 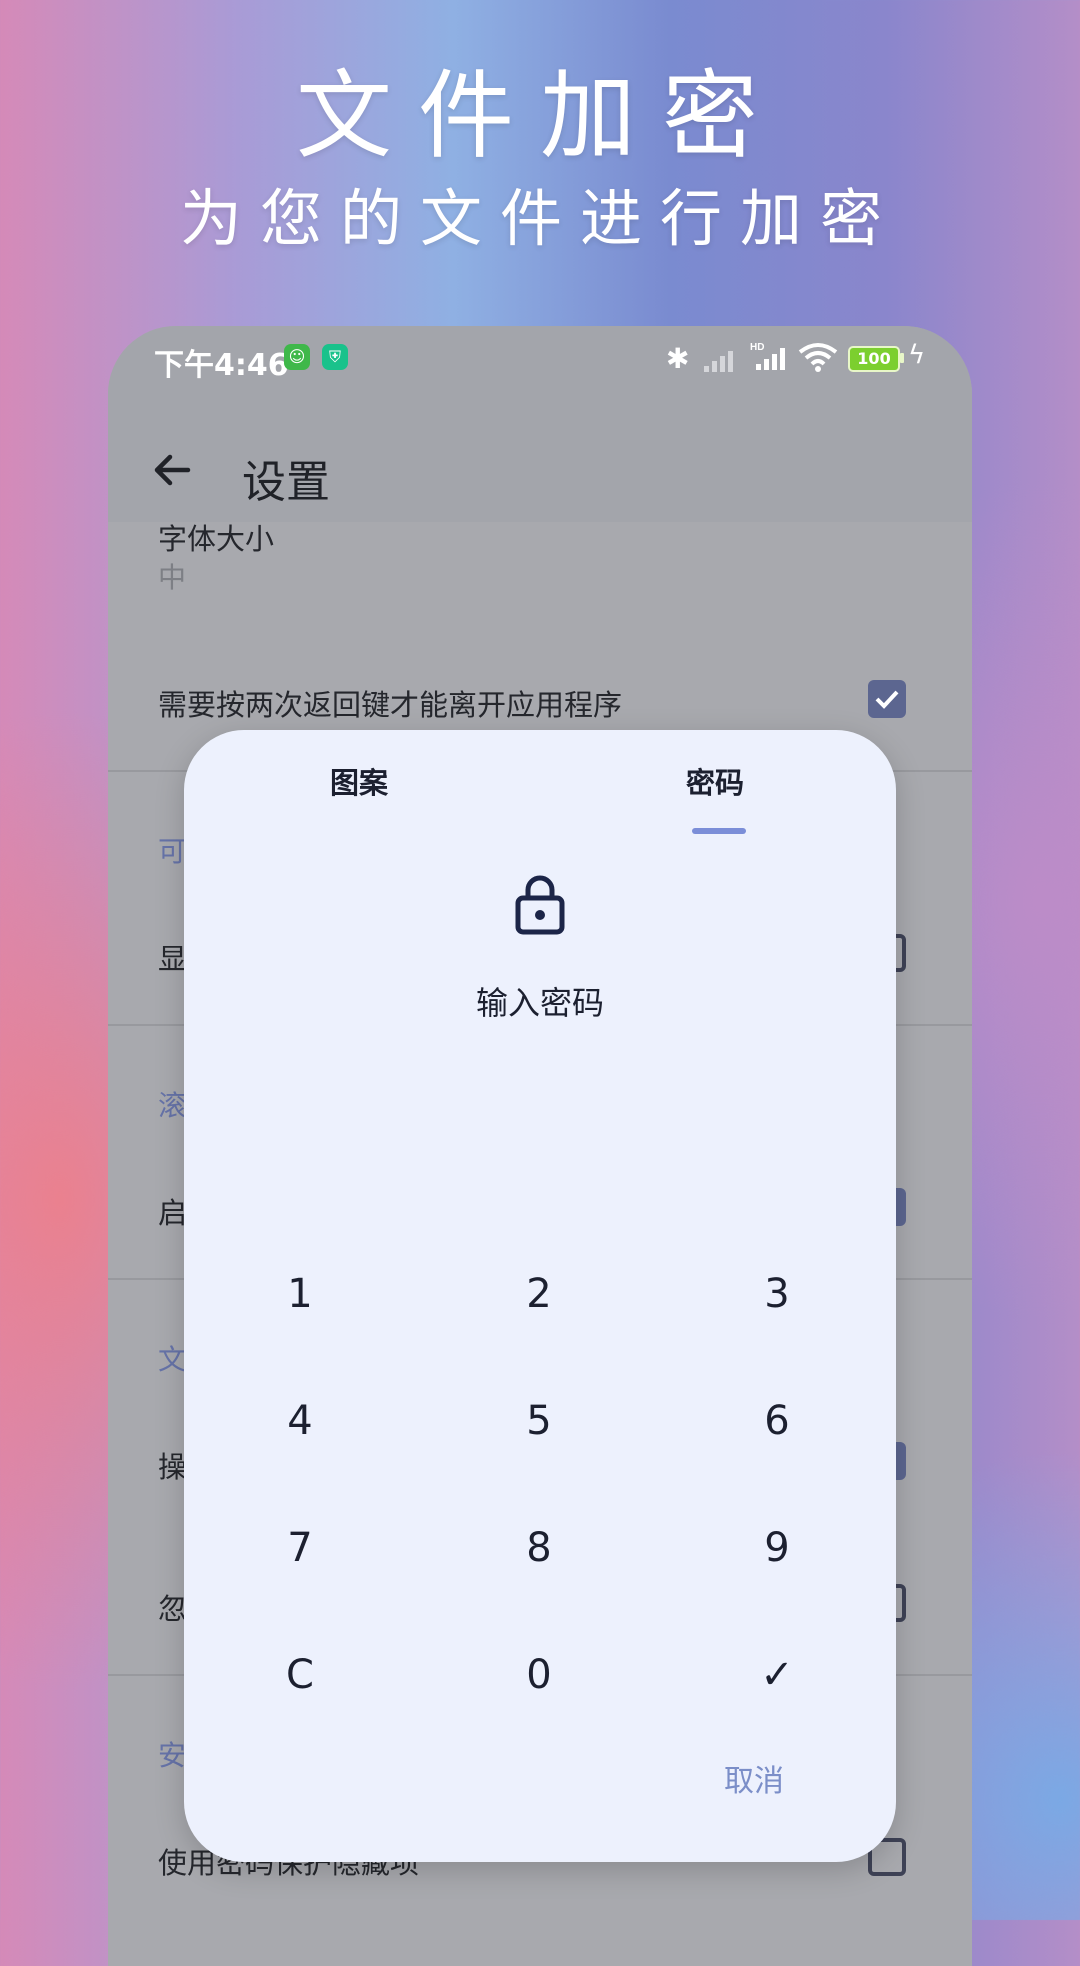 I want to click on key-4: 4, so click(x=300, y=1421).